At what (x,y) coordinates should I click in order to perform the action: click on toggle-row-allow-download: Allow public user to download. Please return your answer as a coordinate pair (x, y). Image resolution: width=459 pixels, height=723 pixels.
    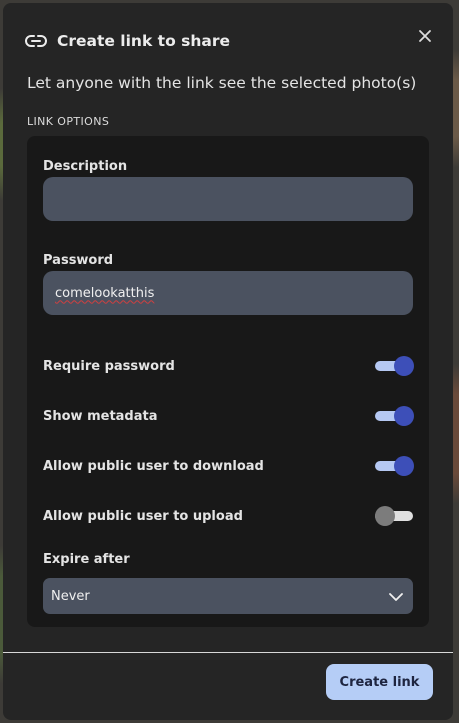
    Looking at the image, I should click on (228, 466).